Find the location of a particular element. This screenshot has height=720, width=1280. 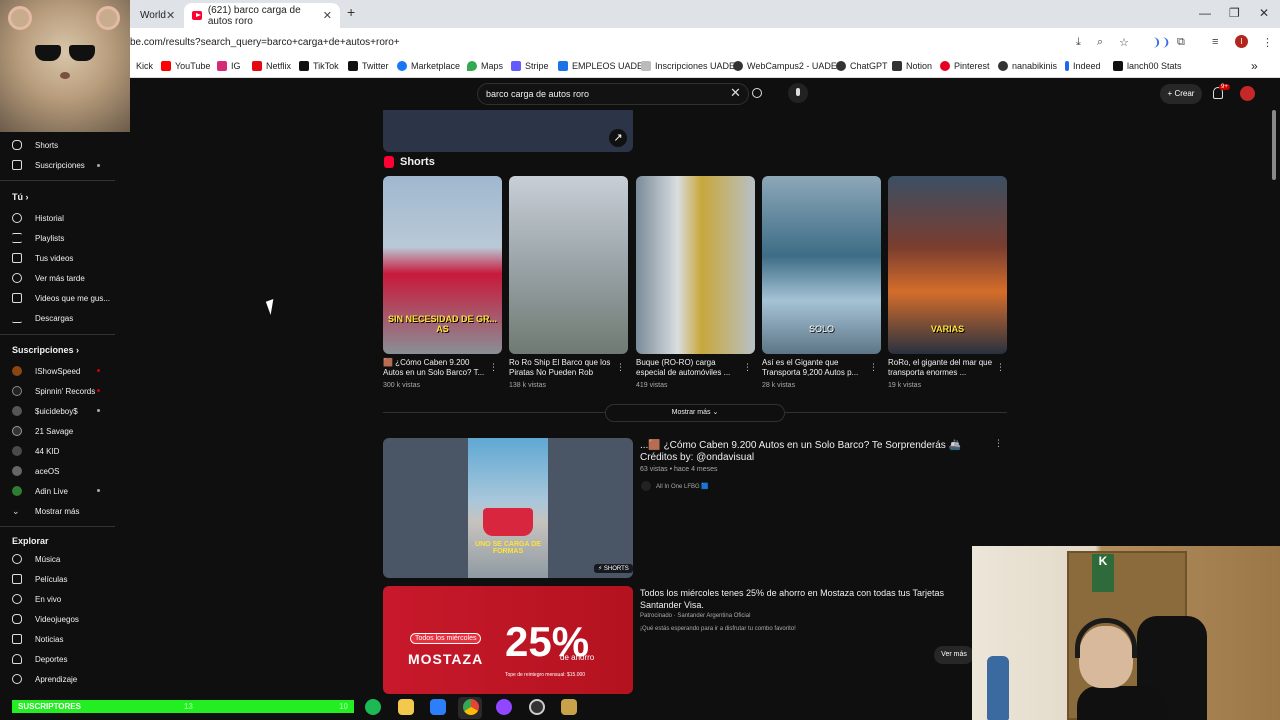

bookmark-maps: Maps is located at coordinates (485, 66).